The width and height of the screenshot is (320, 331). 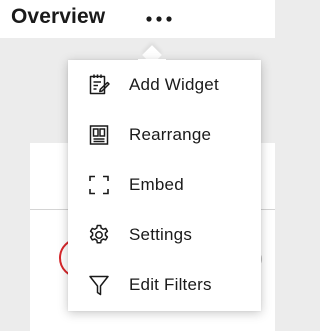 I want to click on page-header: Overview, so click(x=137, y=19).